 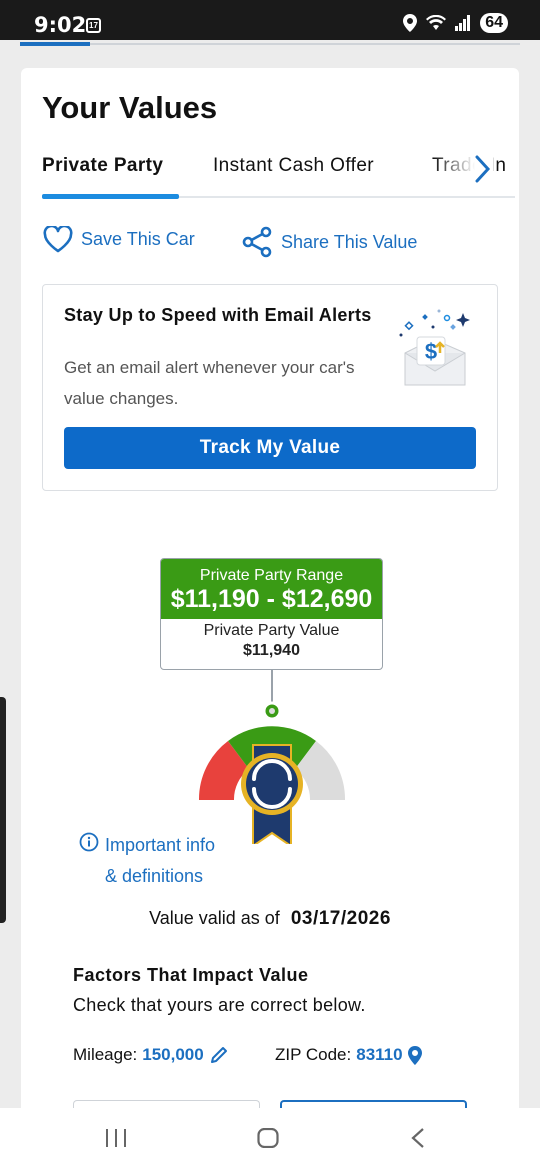 What do you see at coordinates (494, 23) in the screenshot?
I see `battery-indicator: 64` at bounding box center [494, 23].